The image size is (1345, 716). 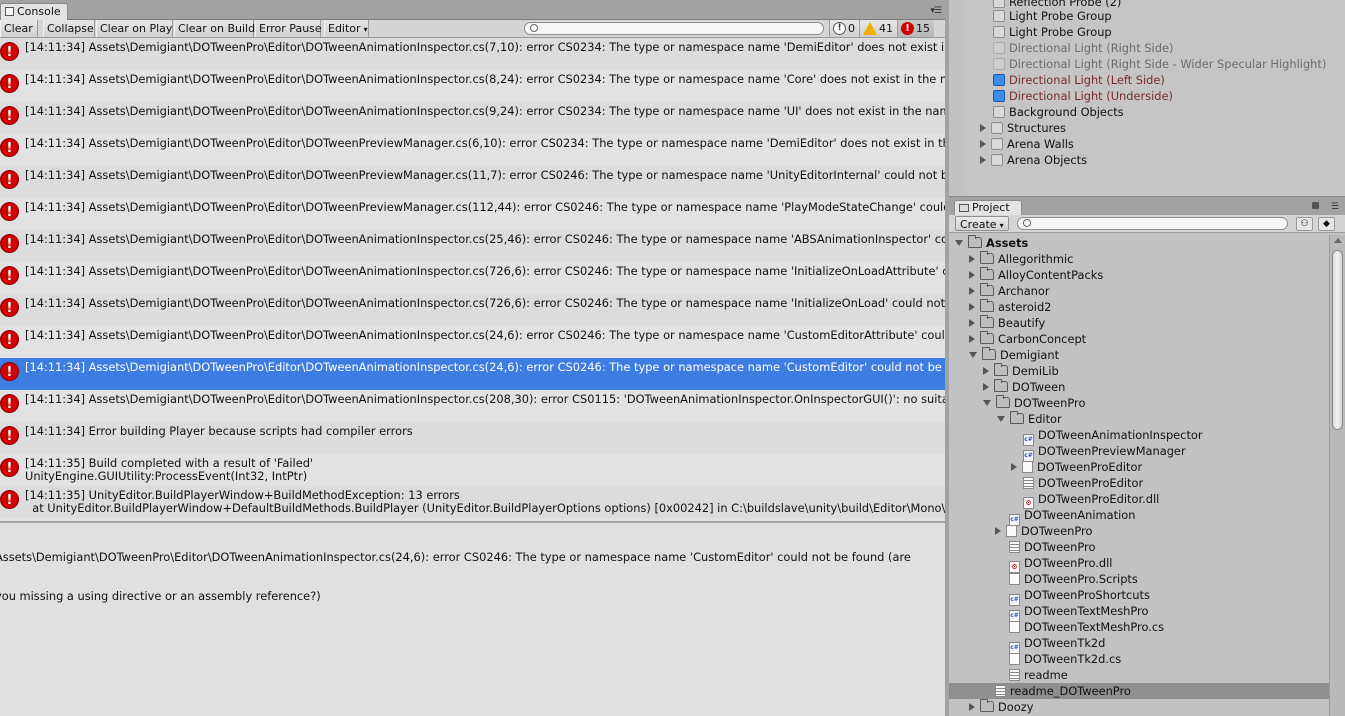 I want to click on project-tree-item: AlloyContentPacks, so click(x=1139, y=275).